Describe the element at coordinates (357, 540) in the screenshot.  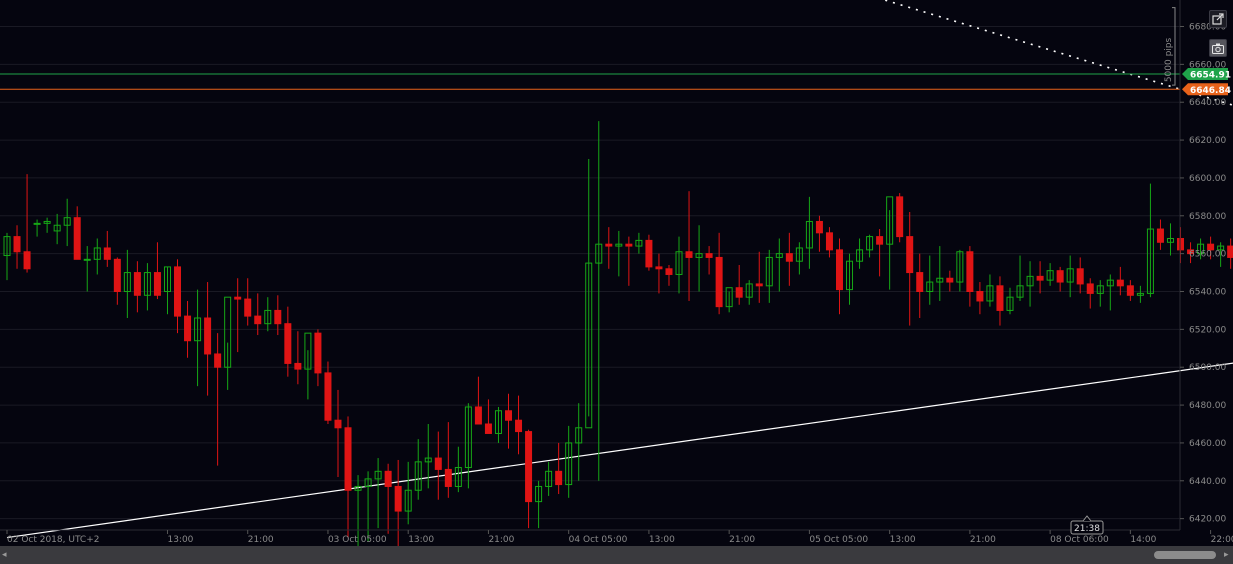
I see `x-tick-label: 03 Oct 05:00` at that location.